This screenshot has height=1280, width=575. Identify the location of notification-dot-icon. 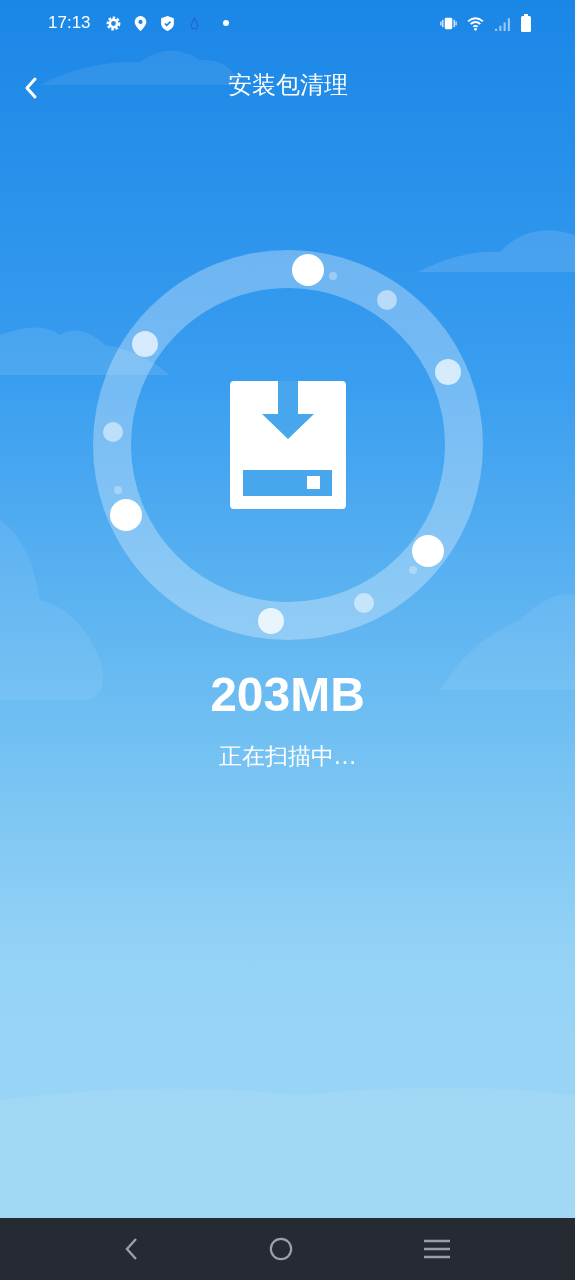
(225, 23).